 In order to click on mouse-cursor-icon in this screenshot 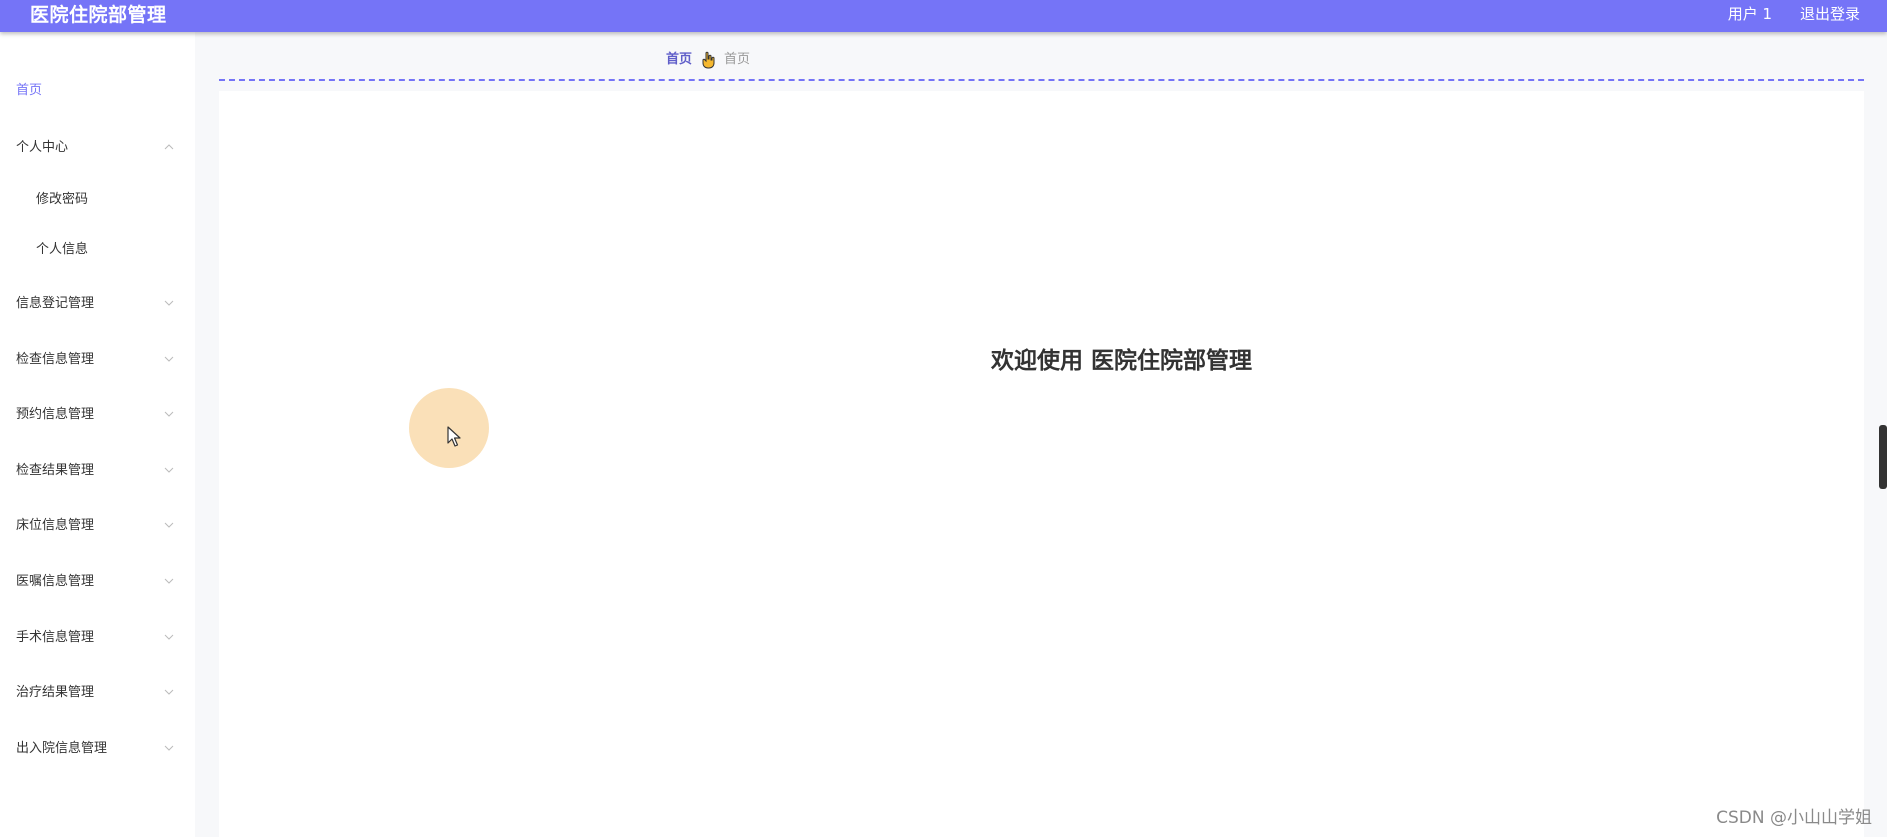, I will do `click(454, 436)`.